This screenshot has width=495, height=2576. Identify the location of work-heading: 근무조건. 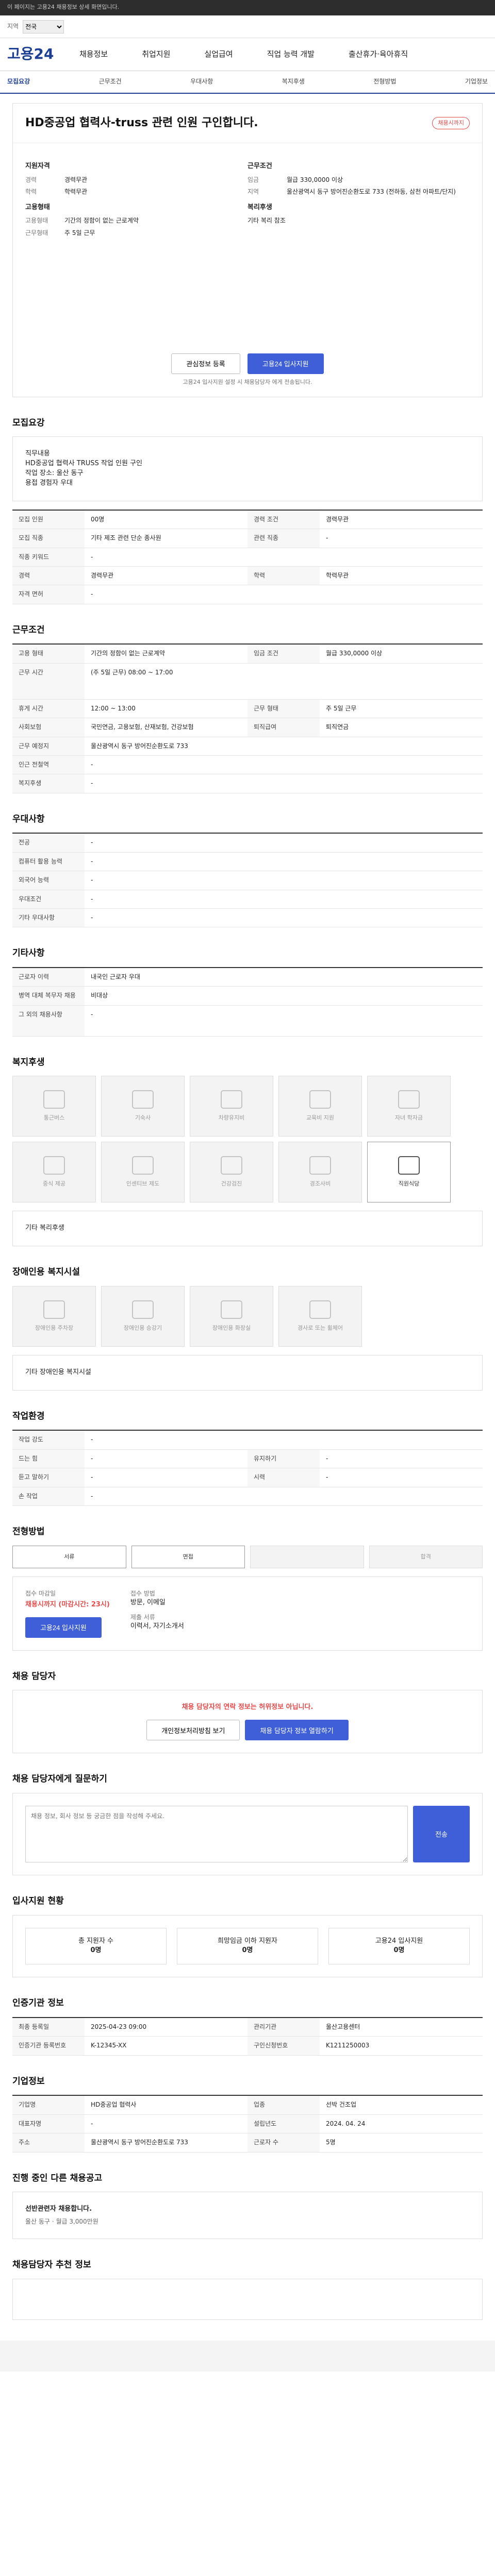
(260, 166).